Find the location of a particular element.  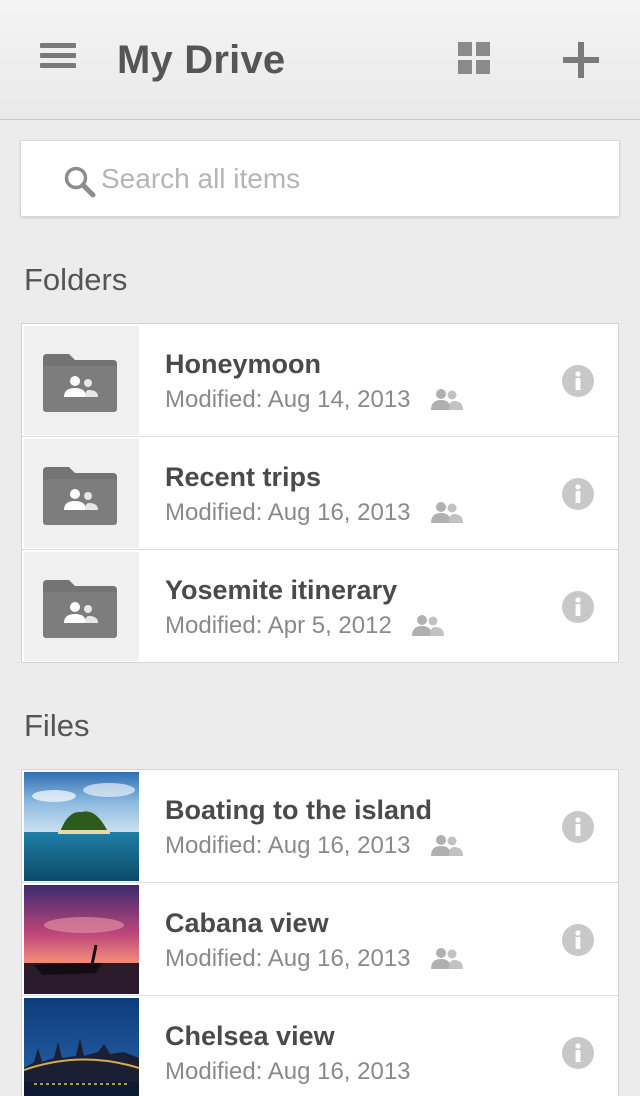

folder-meta: Modified: Aug 16, 2013 is located at coordinates (314, 513).